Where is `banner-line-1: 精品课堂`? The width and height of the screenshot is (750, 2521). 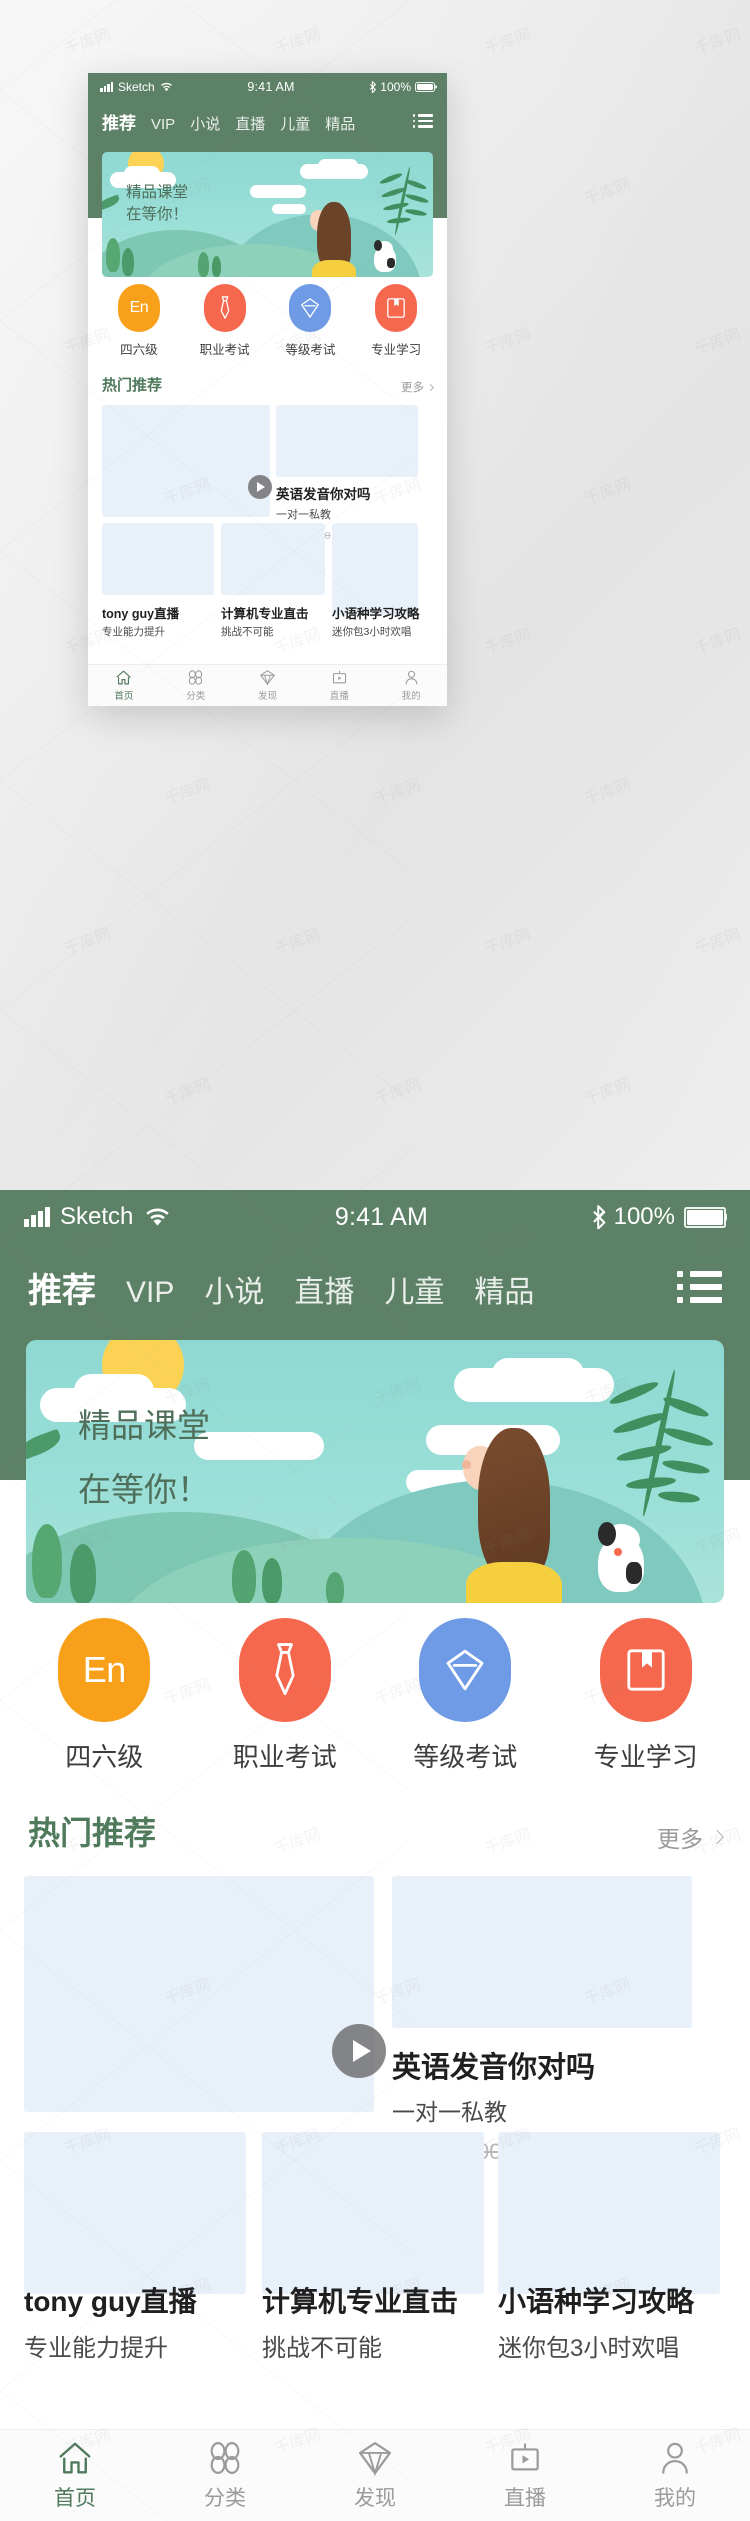 banner-line-1: 精品课堂 is located at coordinates (144, 1425).